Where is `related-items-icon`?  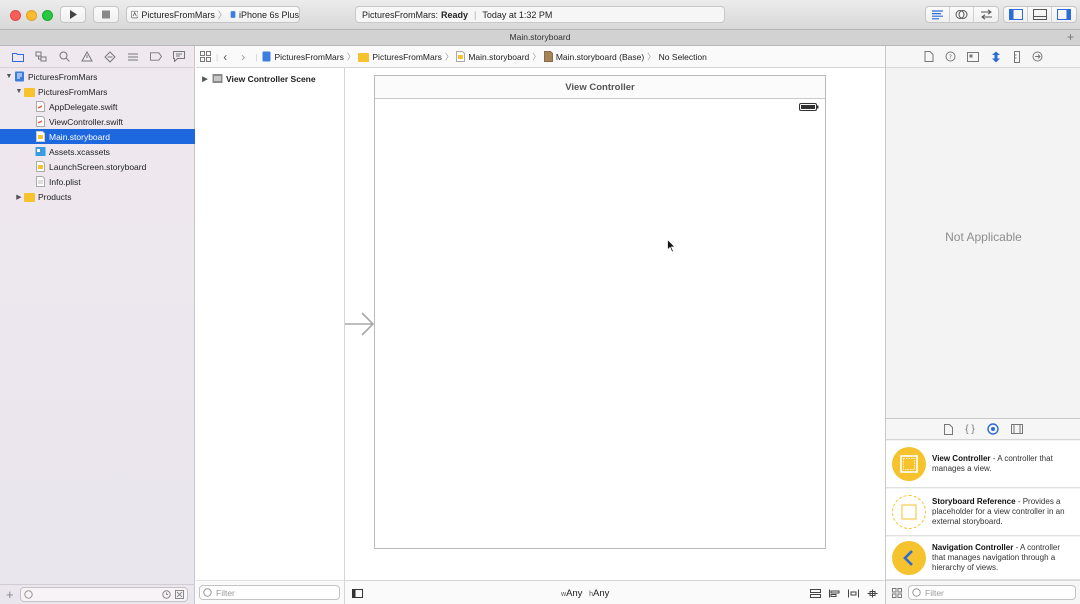
related-items-icon is located at coordinates (205, 56).